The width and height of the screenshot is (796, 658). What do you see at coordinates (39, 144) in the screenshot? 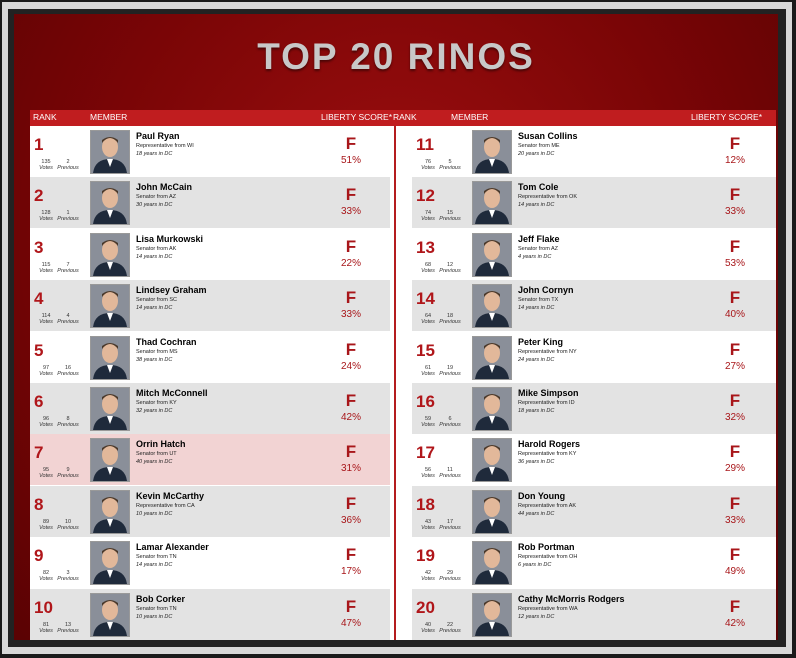
I see `rank-number: 1` at bounding box center [39, 144].